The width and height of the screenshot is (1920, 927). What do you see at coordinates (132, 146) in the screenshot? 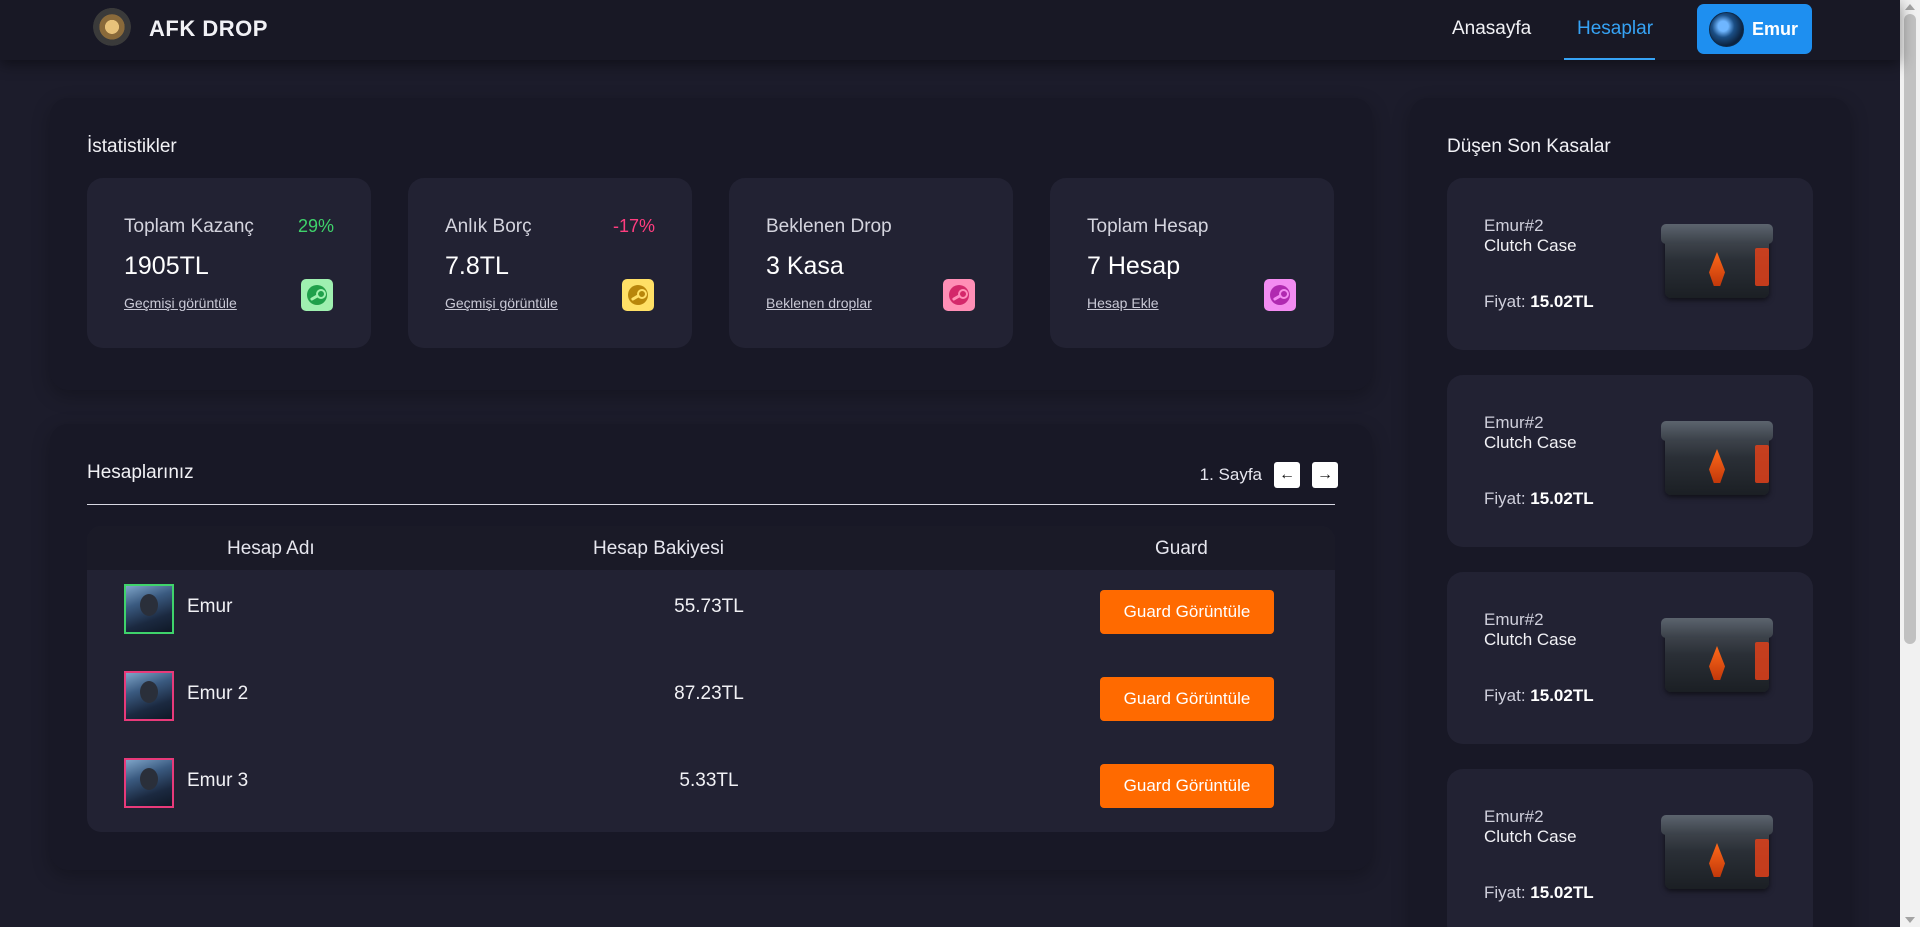
I see `statistics-title: İstatistikler` at bounding box center [132, 146].